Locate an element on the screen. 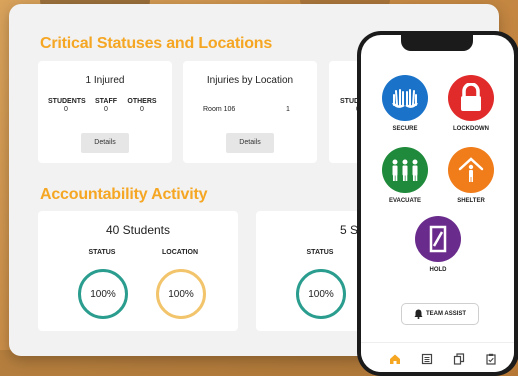 The height and width of the screenshot is (376, 518). hold-circle is located at coordinates (438, 239).